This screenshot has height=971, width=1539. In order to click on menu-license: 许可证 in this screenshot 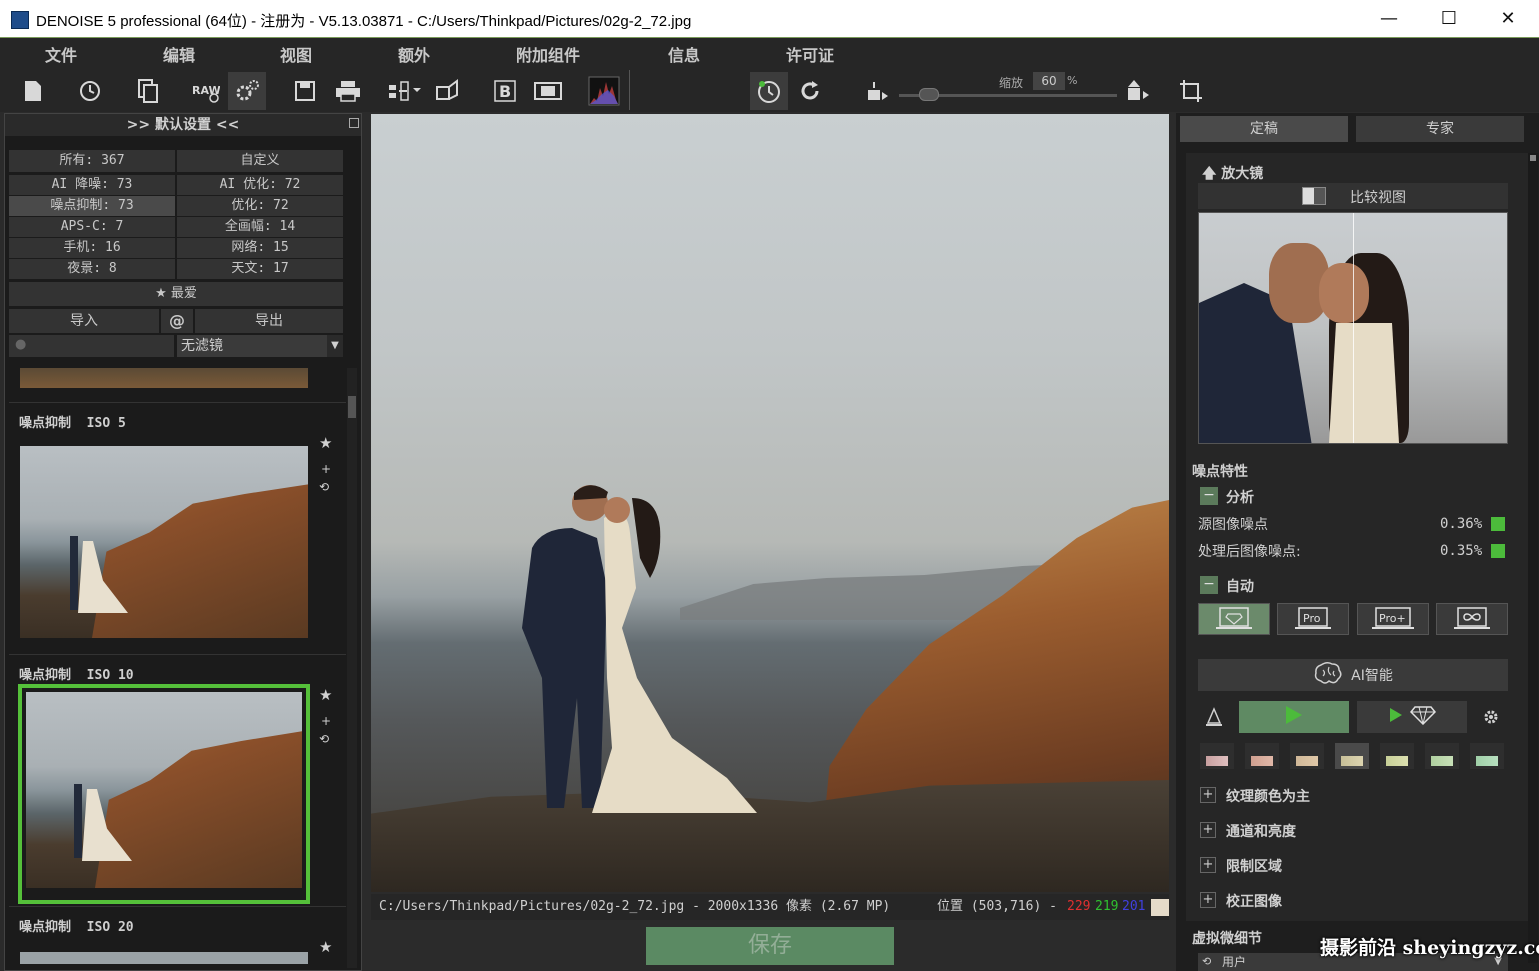, I will do `click(810, 54)`.